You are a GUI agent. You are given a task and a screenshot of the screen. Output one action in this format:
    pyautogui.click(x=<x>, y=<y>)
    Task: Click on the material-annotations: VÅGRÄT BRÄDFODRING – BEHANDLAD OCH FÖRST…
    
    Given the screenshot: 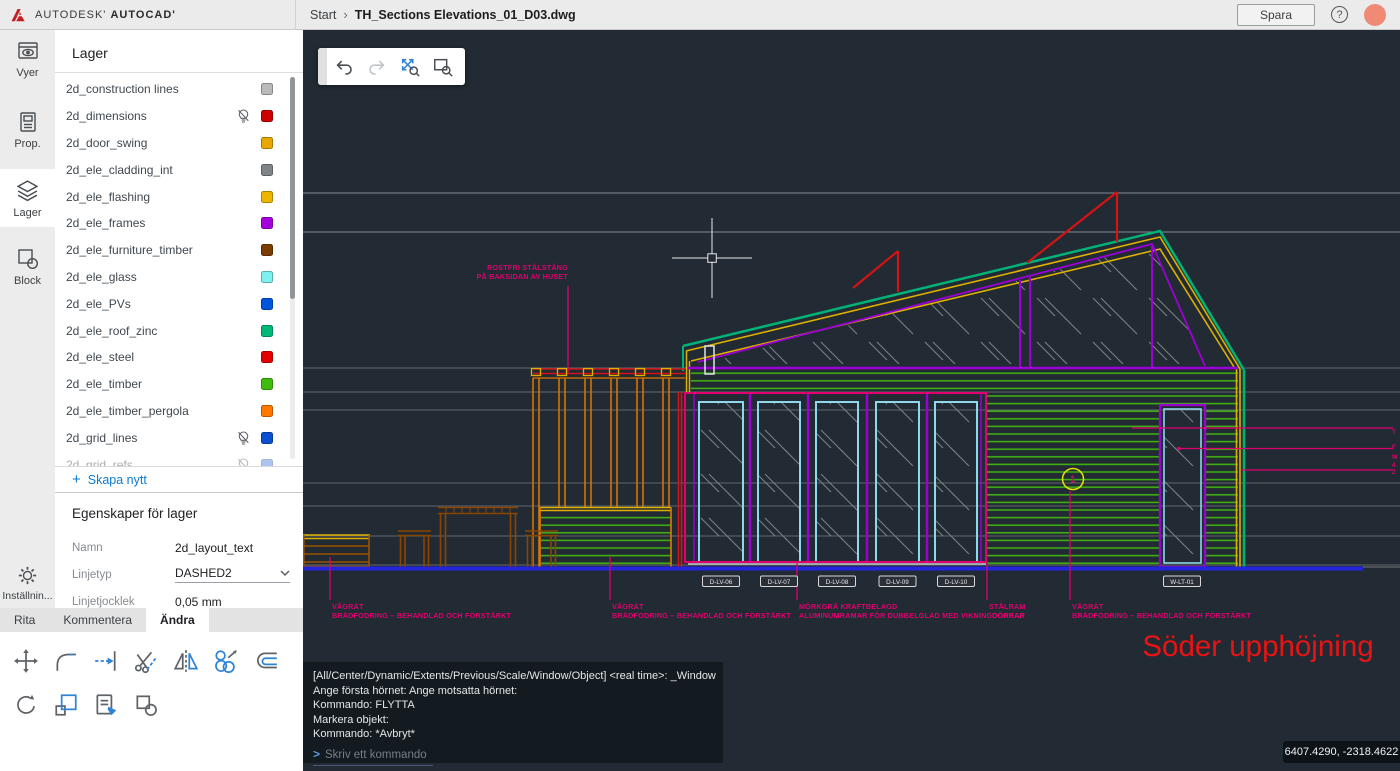 What is the action you would take?
    pyautogui.click(x=791, y=611)
    